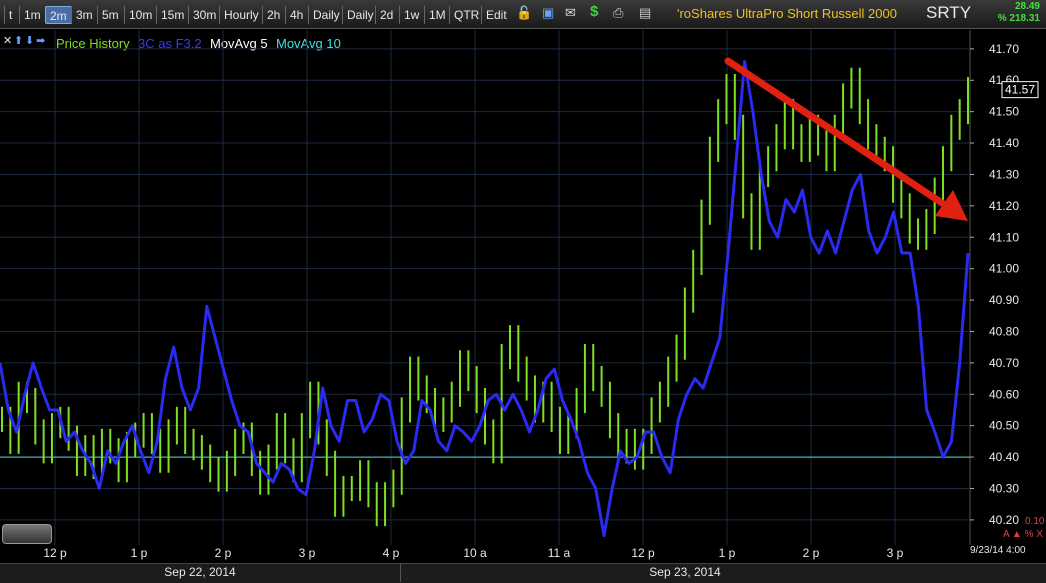 This screenshot has height=583, width=1046. I want to click on x-tick-label: 4 p, so click(391, 553).